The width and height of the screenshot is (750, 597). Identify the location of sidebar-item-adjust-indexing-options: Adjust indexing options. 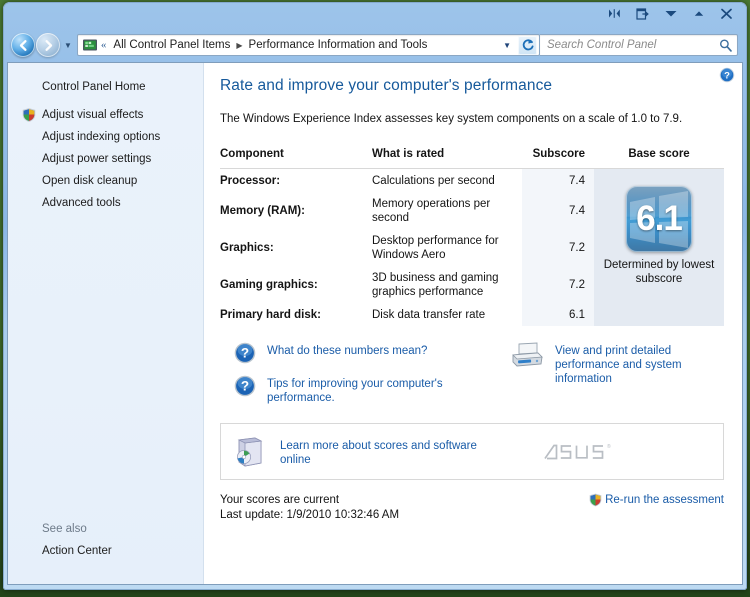
(105, 137).